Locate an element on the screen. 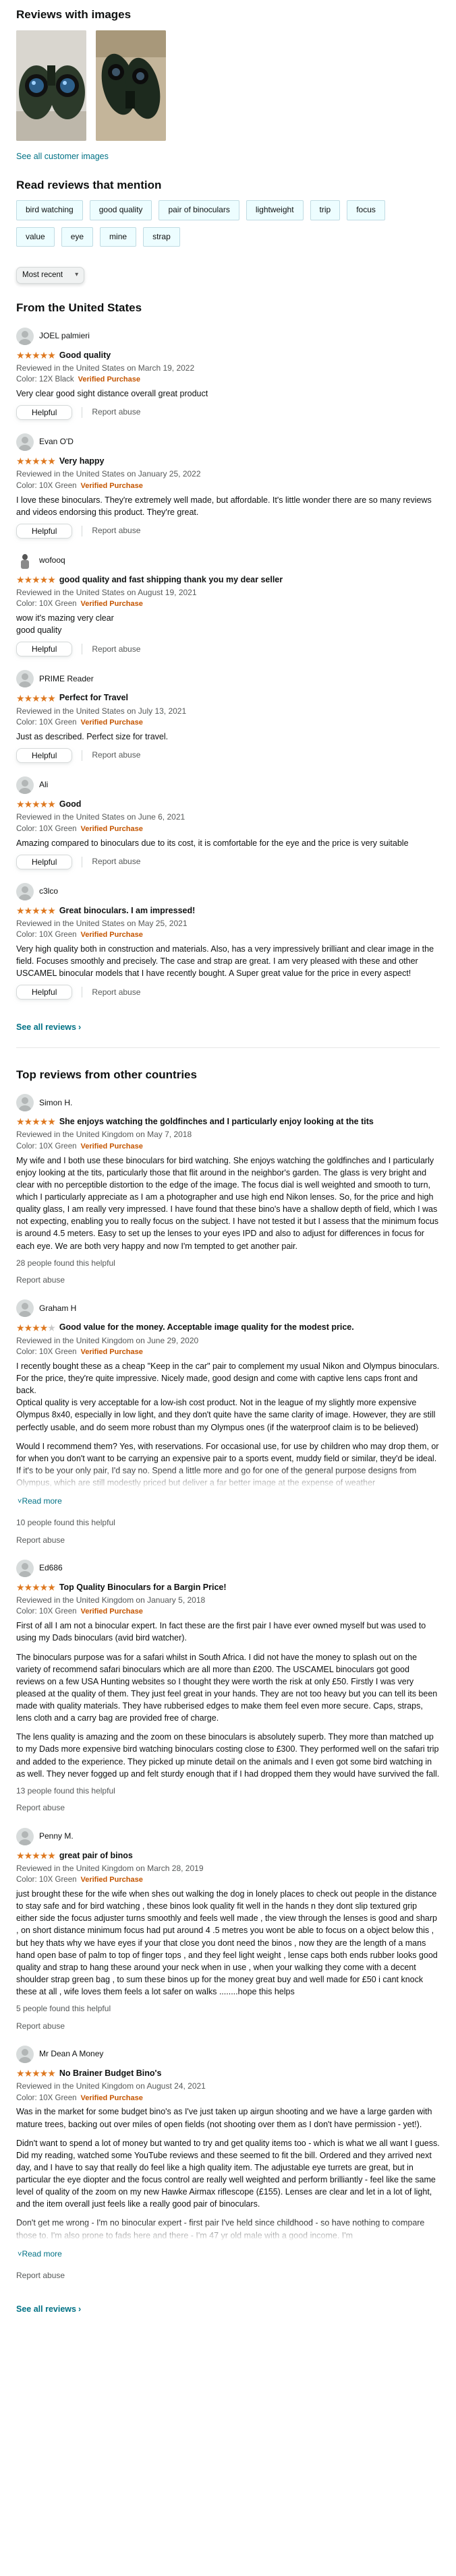  mention-chip: mine is located at coordinates (118, 237).